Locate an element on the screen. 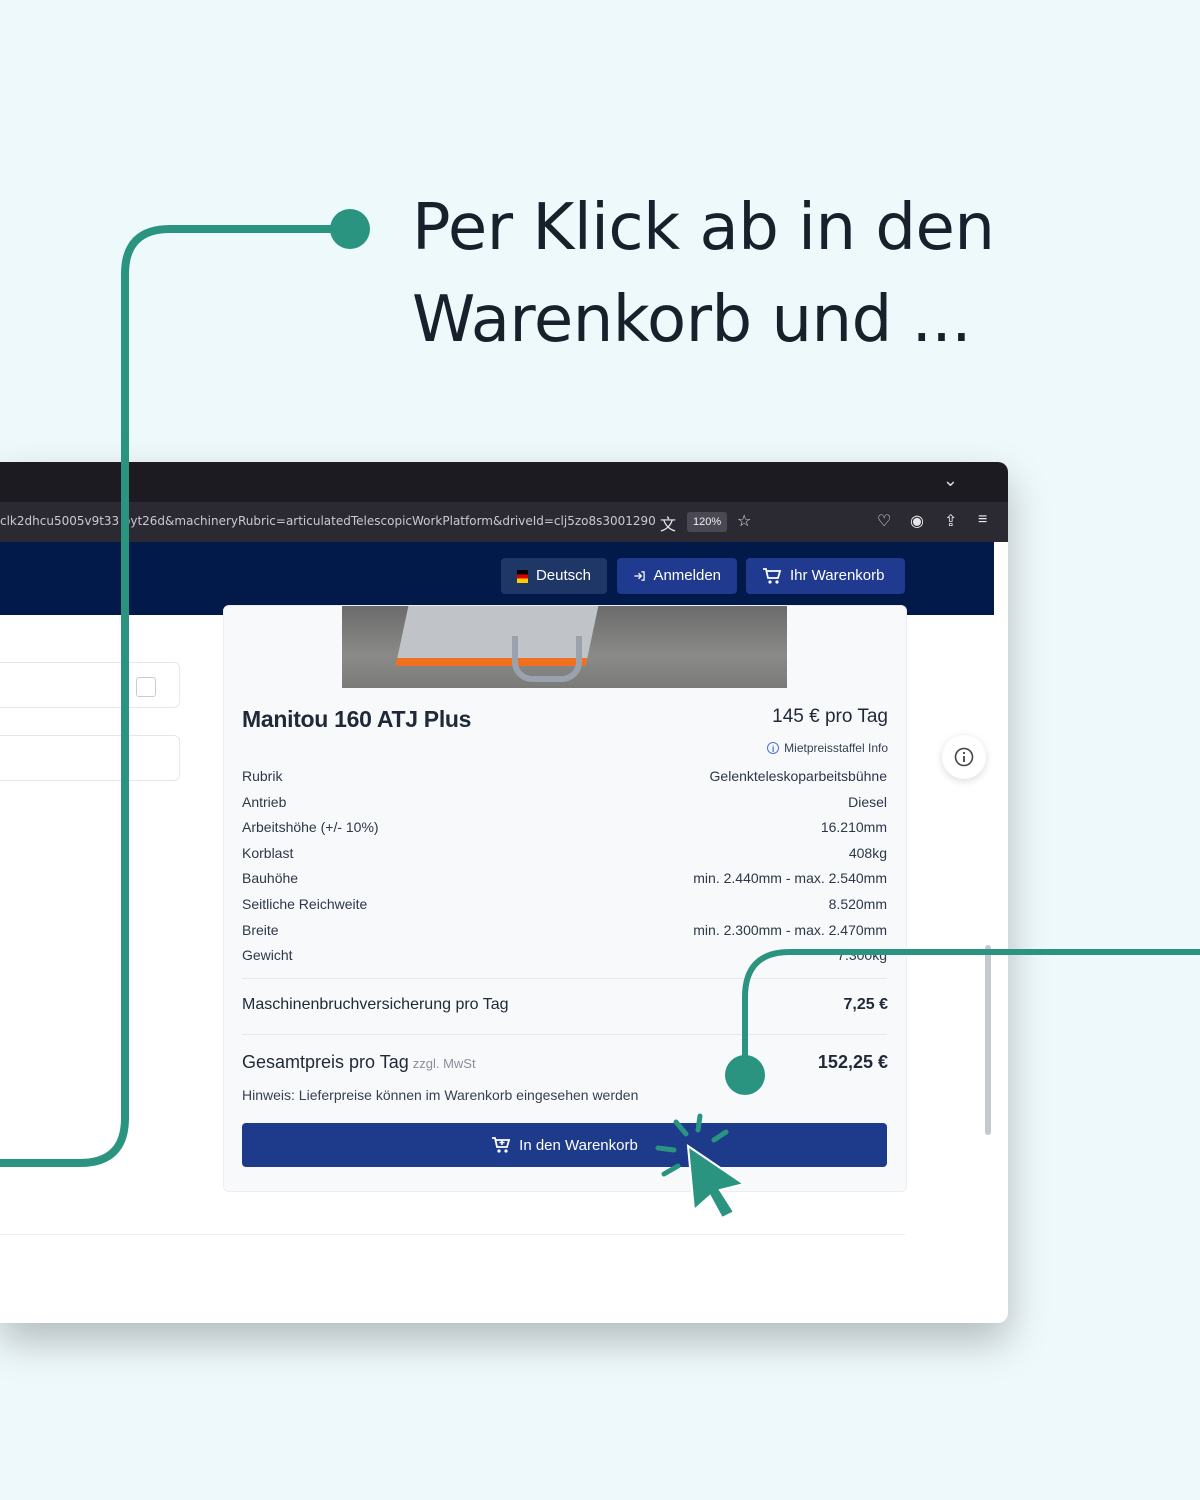  spec-row: Rubrik Gelenkteleskoparbeitsbühne is located at coordinates (564, 777).